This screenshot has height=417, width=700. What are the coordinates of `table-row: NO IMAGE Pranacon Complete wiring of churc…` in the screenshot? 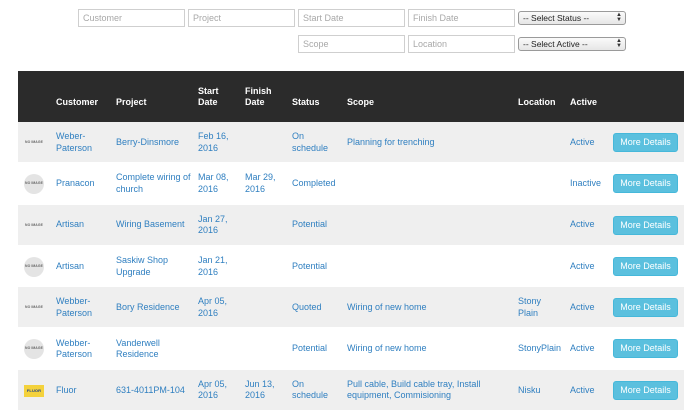 It's located at (351, 184).